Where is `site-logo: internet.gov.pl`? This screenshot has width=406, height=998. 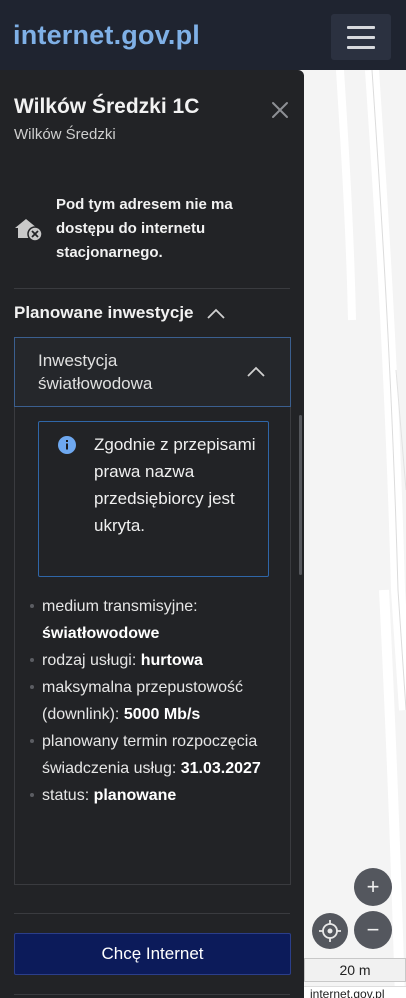
site-logo: internet.gov.pl is located at coordinates (106, 35).